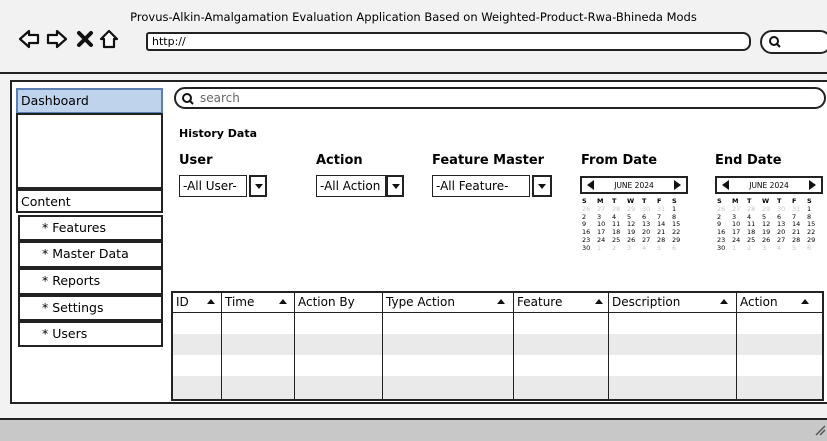  What do you see at coordinates (413, 429) in the screenshot?
I see `status-bar` at bounding box center [413, 429].